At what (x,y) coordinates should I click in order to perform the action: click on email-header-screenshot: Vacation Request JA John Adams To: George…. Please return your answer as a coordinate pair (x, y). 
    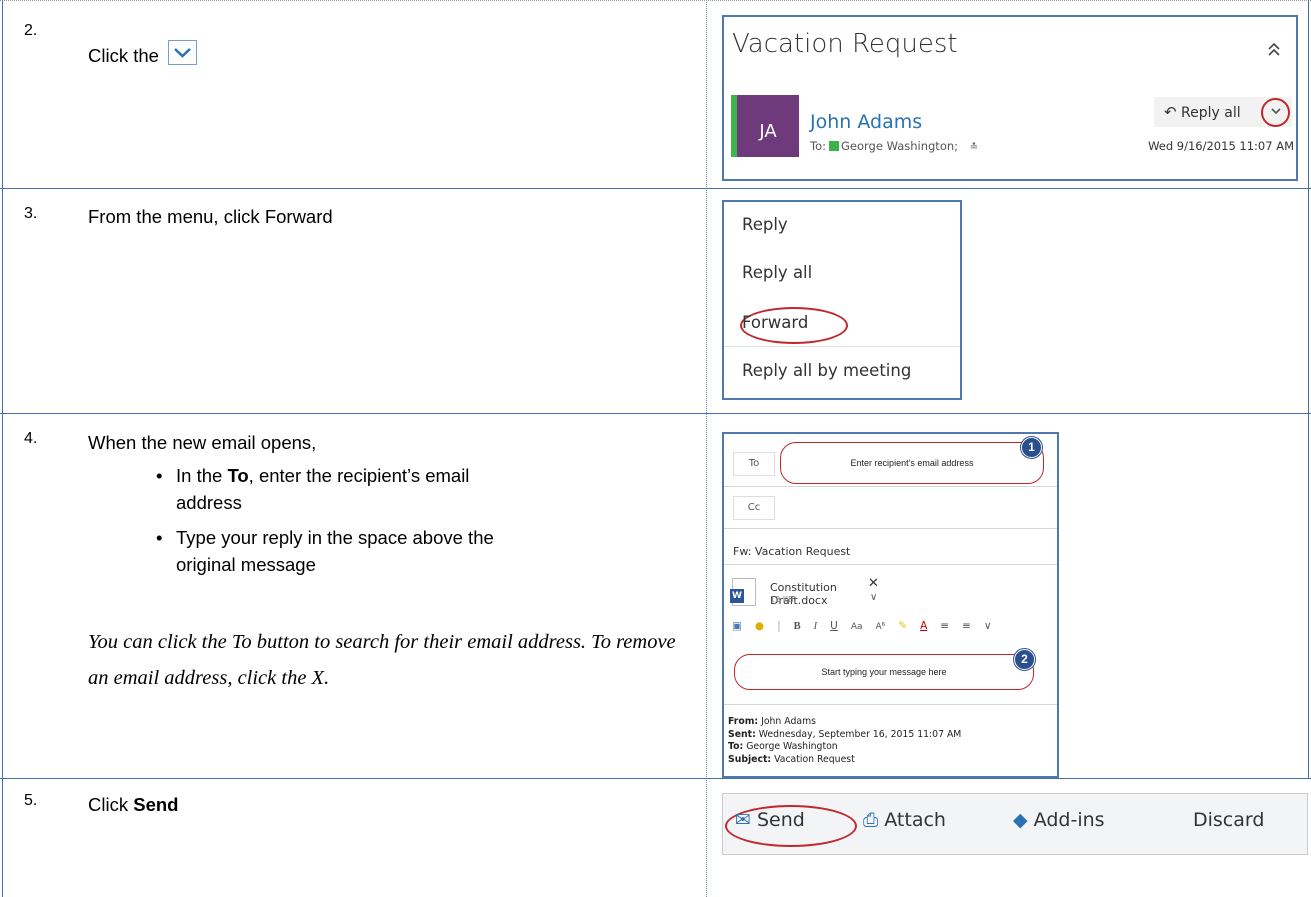
    Looking at the image, I should click on (1010, 98).